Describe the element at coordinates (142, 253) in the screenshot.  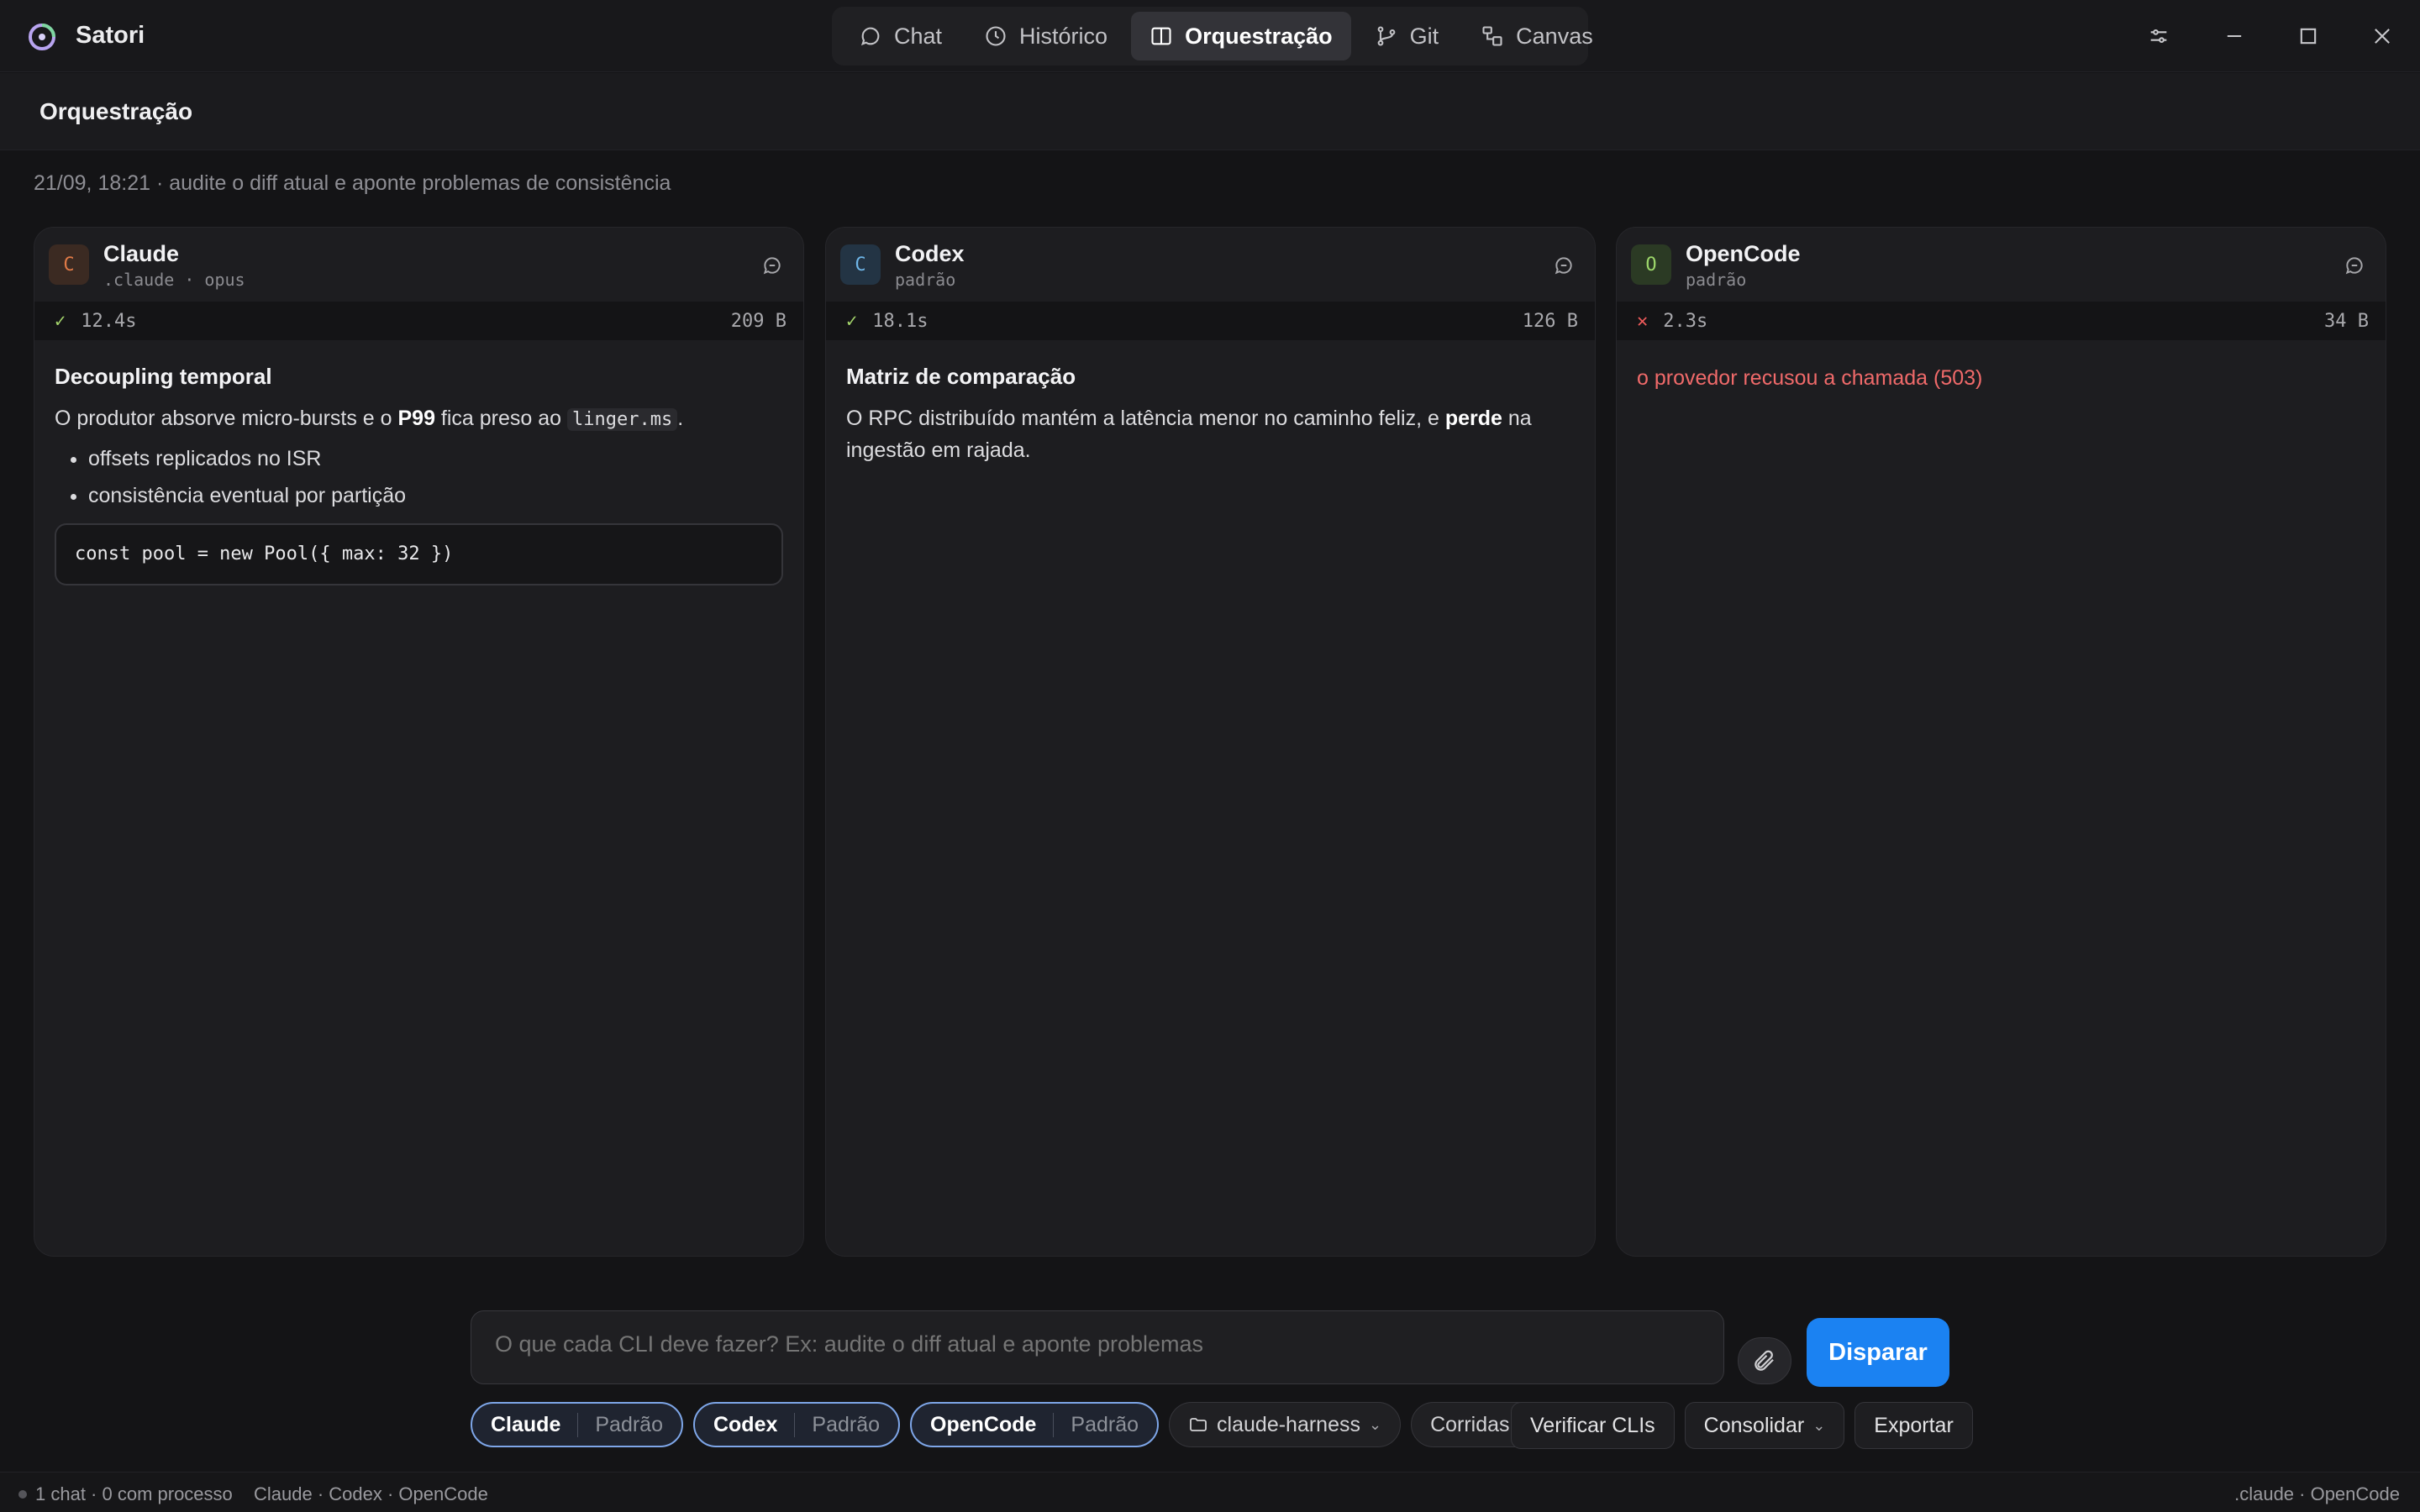
I see `agent-name: Claude` at that location.